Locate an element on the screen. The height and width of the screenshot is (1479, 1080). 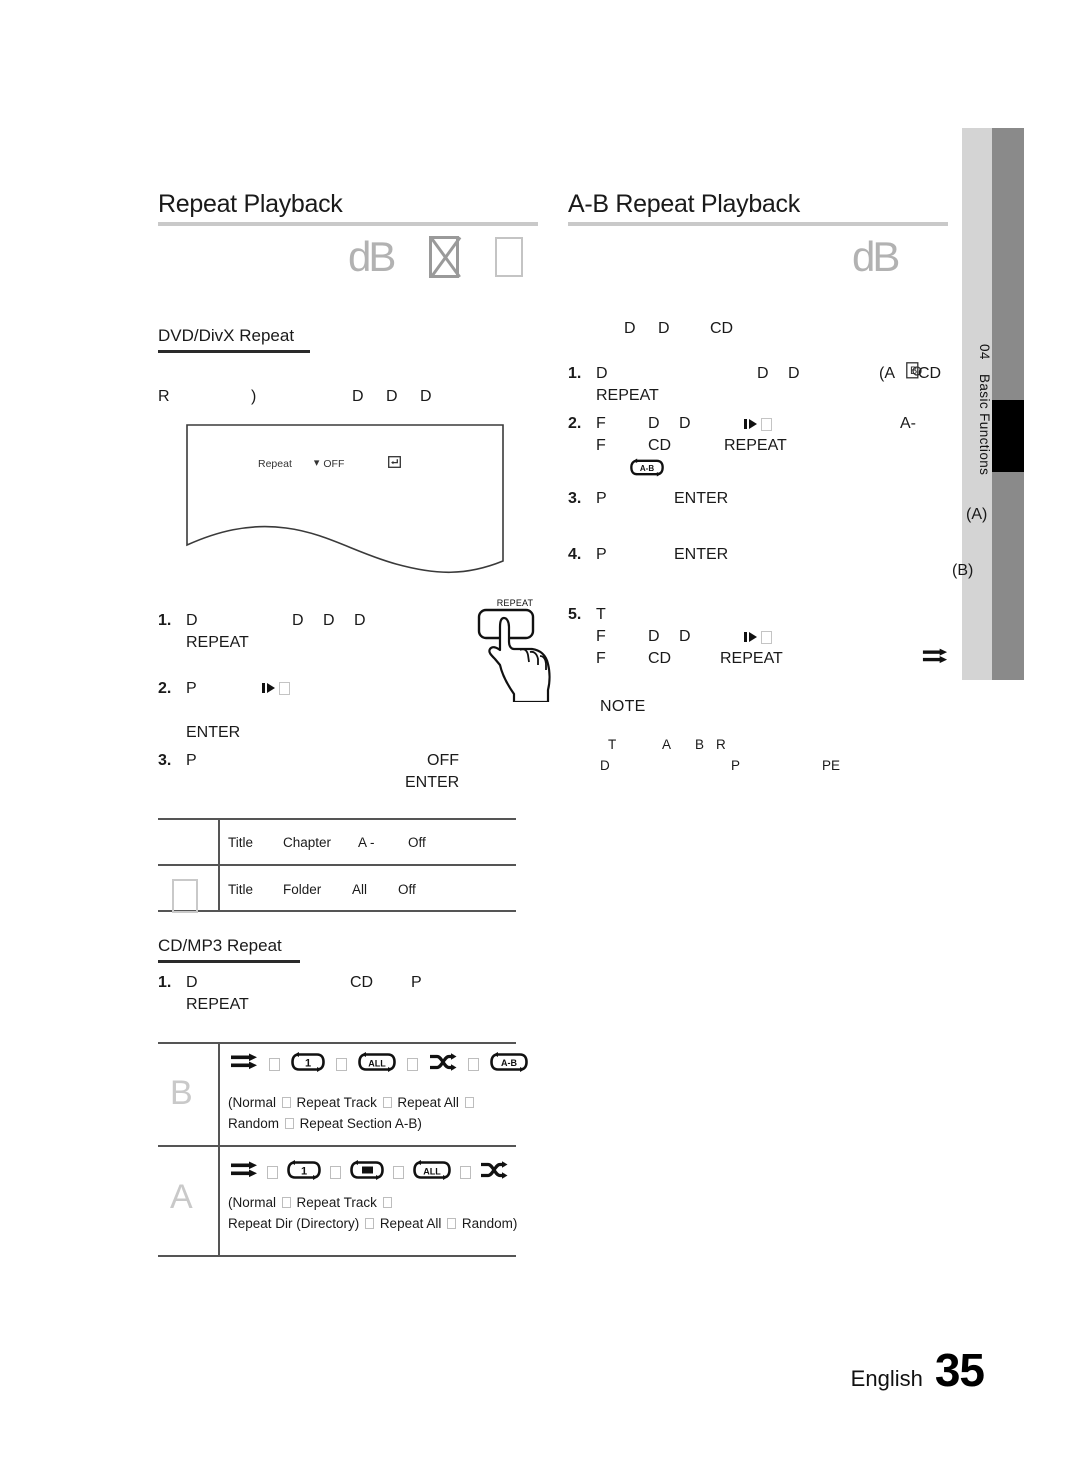
right-step-2-repeat-label: REPEAT is located at coordinates (755, 445).